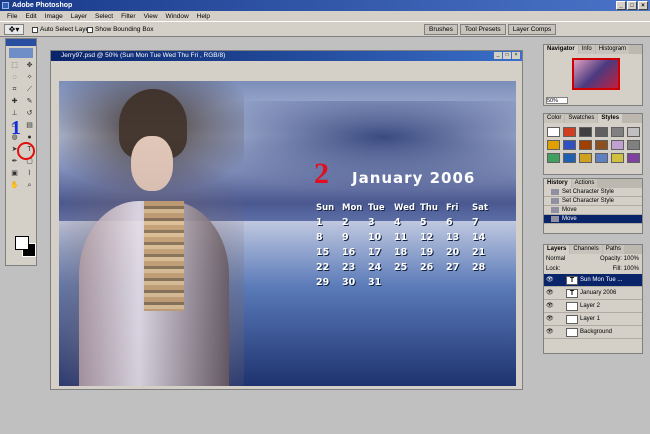 This screenshot has height=434, width=650. Describe the element at coordinates (29, 65) in the screenshot. I see `move-tool-icon: ✥` at that location.